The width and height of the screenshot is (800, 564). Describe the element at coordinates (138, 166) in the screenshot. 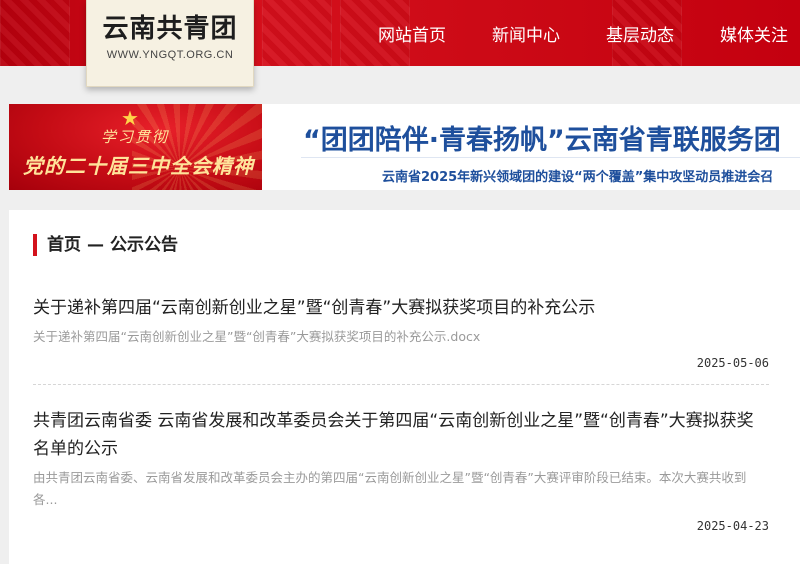

I see `promo-line2: 党的二十届三中全会精神` at that location.